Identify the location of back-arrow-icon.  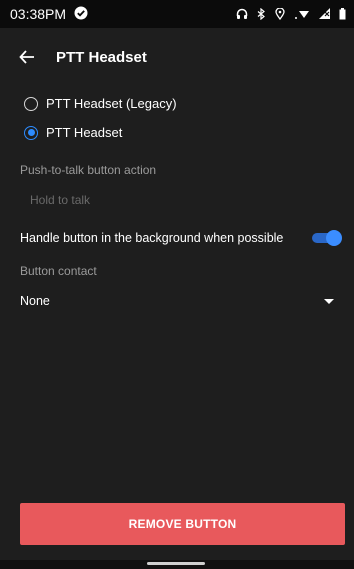
(27, 57).